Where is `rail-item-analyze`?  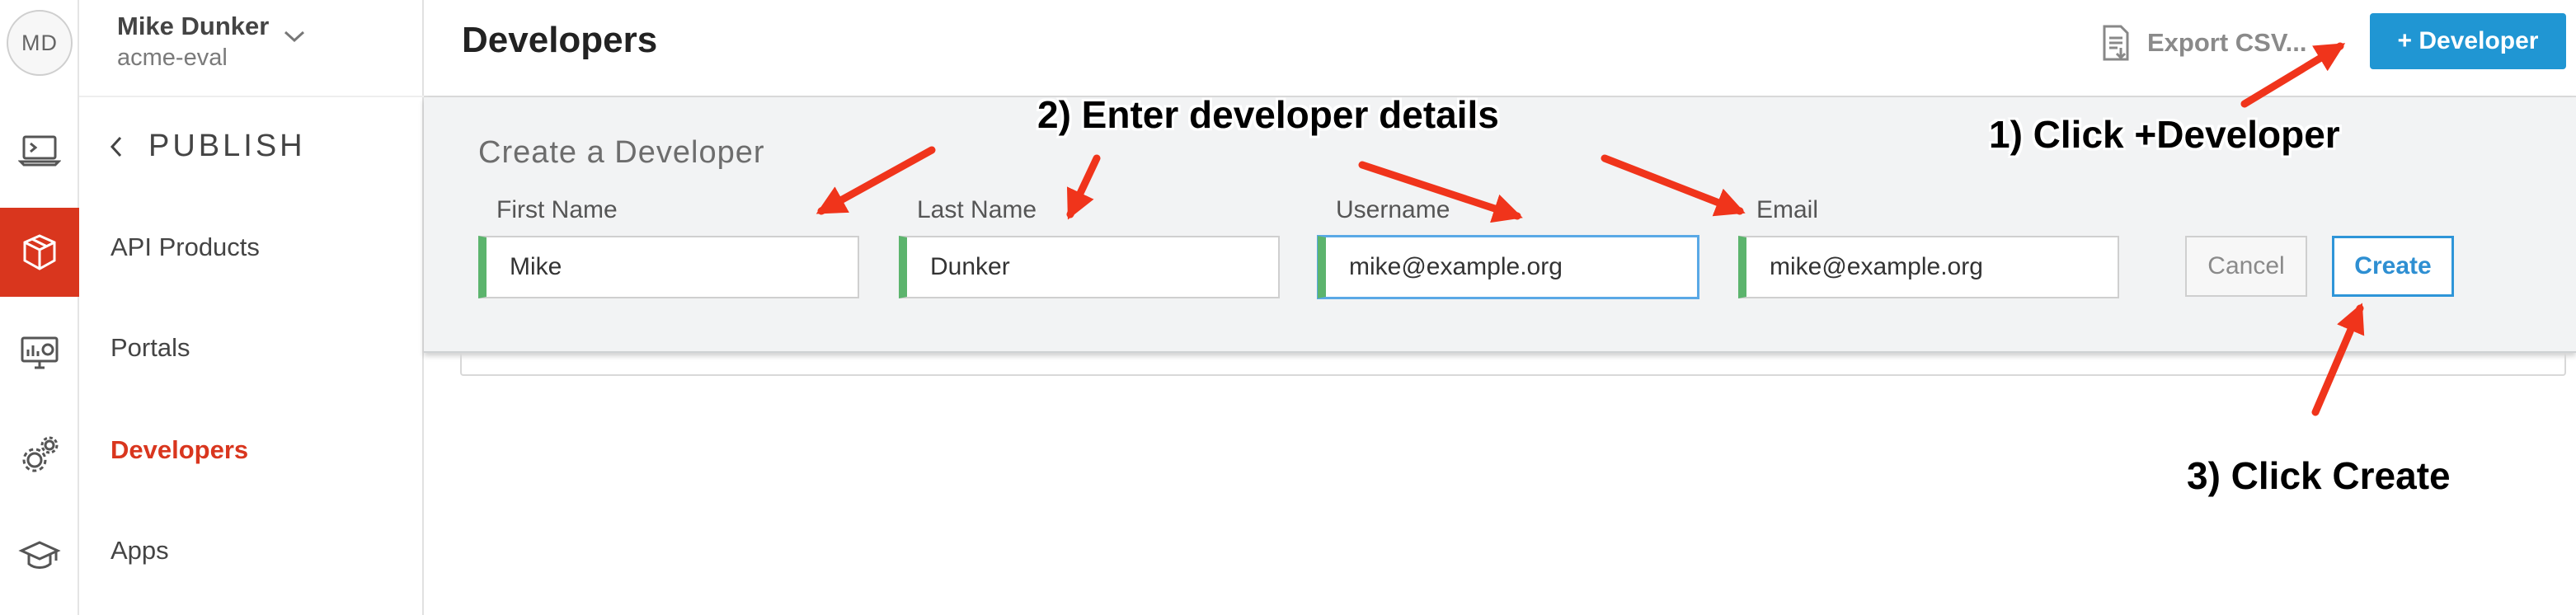
rail-item-analyze is located at coordinates (39, 352).